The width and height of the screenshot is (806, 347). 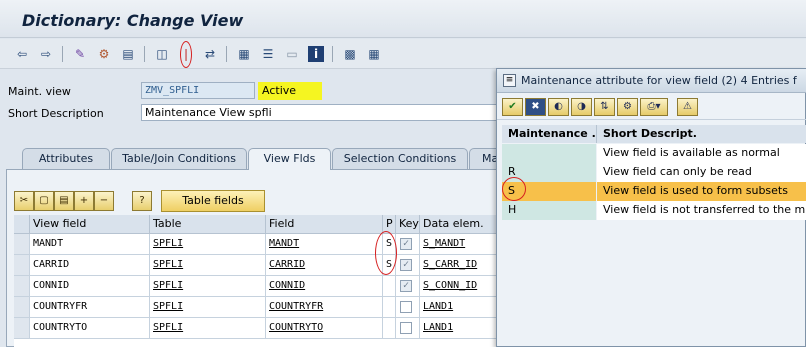 I want to click on delete-row-icon: −, so click(x=104, y=201).